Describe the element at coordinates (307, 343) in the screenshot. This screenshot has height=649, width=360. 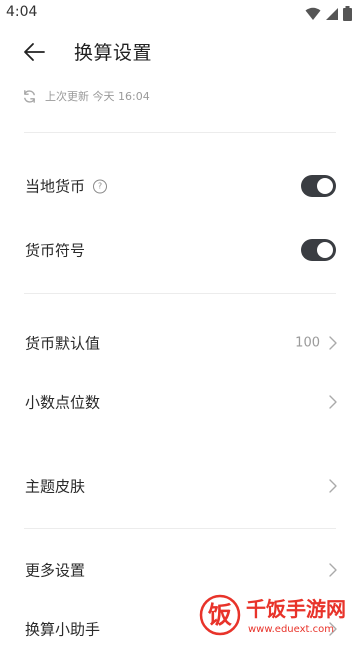
I see `default-value: 100` at that location.